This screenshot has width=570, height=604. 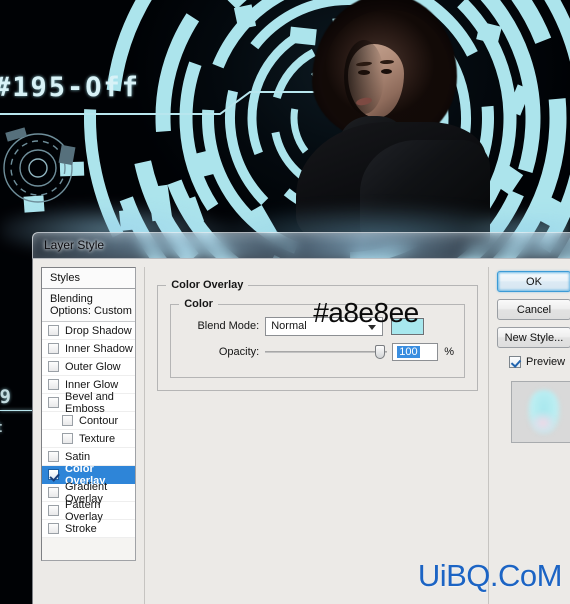 I want to click on opacity-slider, so click(x=326, y=352).